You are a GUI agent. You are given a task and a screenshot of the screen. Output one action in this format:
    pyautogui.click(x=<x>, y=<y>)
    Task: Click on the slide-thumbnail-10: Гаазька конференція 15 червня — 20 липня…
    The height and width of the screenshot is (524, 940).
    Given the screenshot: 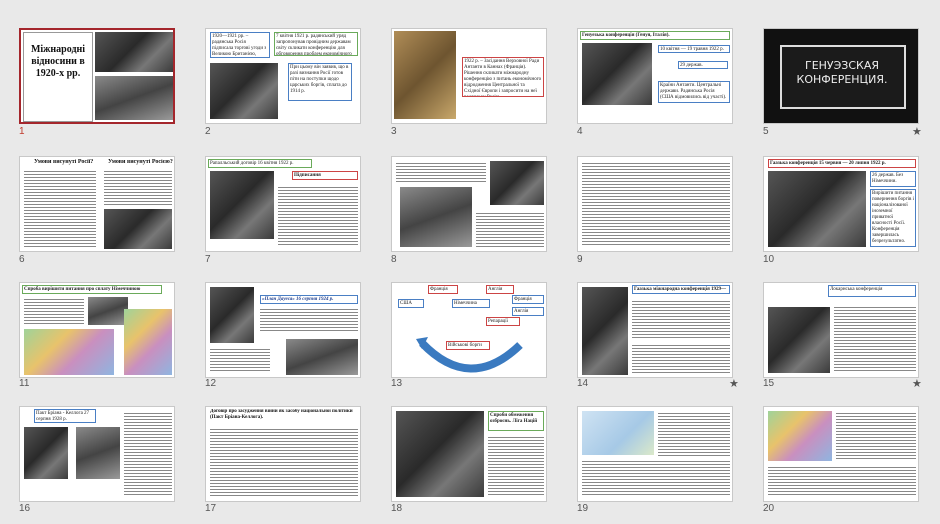 What is the action you would take?
    pyautogui.click(x=841, y=204)
    